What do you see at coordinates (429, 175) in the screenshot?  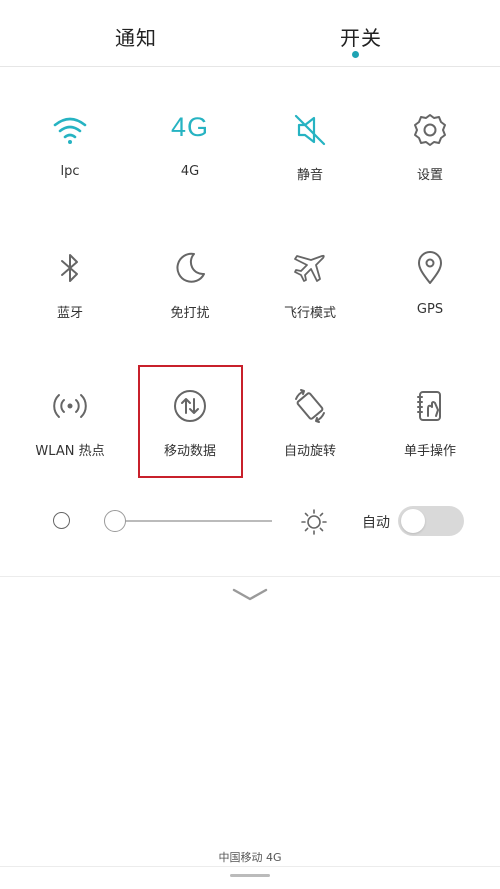 I see `toggle-label: 设置` at bounding box center [429, 175].